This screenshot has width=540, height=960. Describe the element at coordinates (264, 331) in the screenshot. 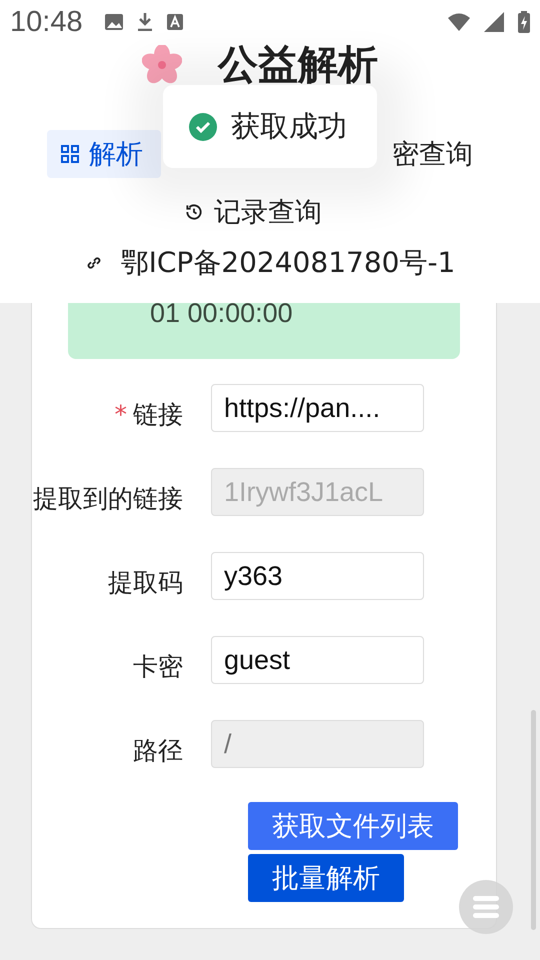

I see `notice-banner: 01 00:00:00` at that location.